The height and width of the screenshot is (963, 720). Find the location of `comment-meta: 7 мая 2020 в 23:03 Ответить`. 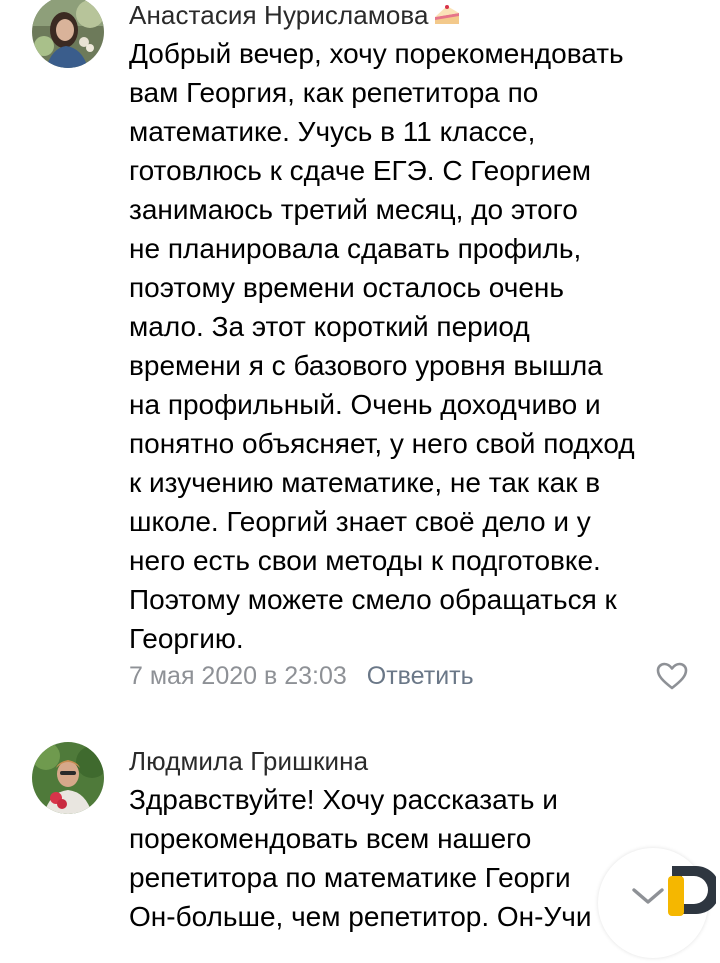

comment-meta: 7 мая 2020 в 23:03 Ответить is located at coordinates (301, 676).